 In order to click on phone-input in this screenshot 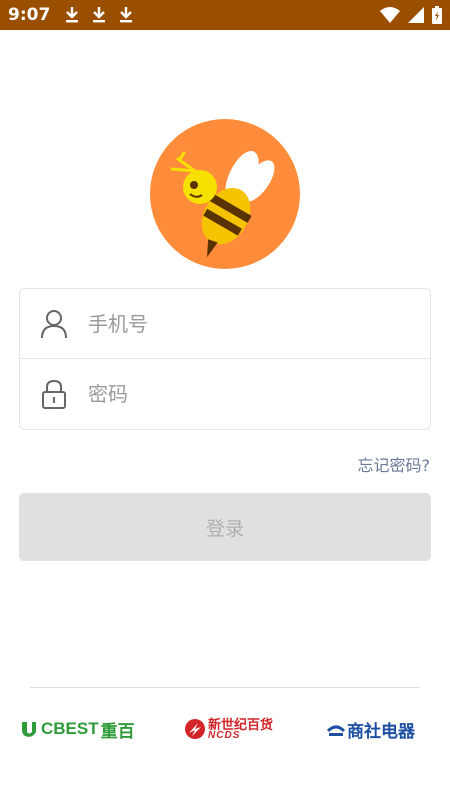, I will do `click(238, 323)`.